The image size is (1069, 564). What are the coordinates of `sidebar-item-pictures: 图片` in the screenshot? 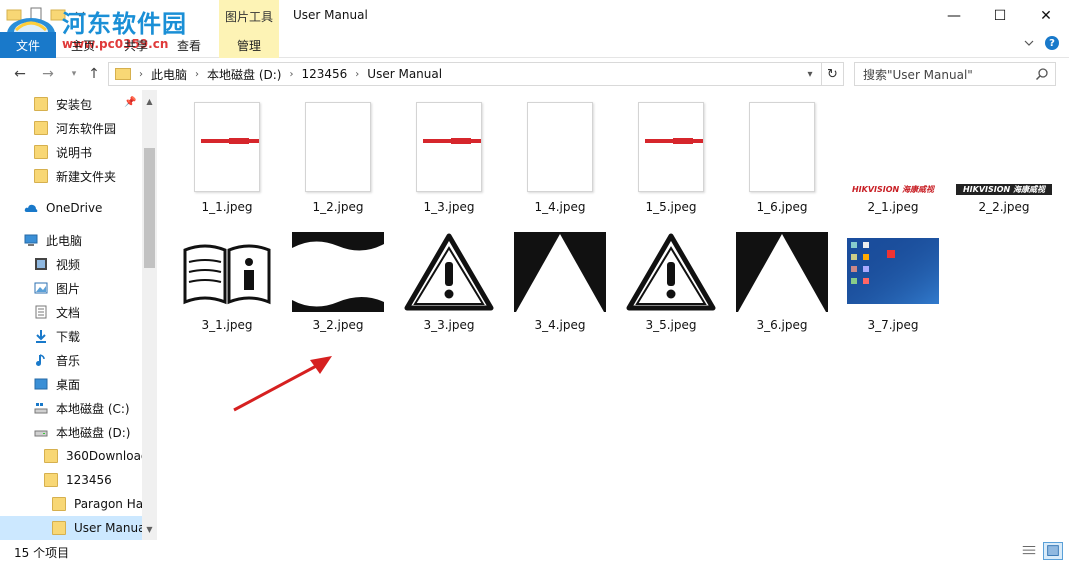 It's located at (71, 288).